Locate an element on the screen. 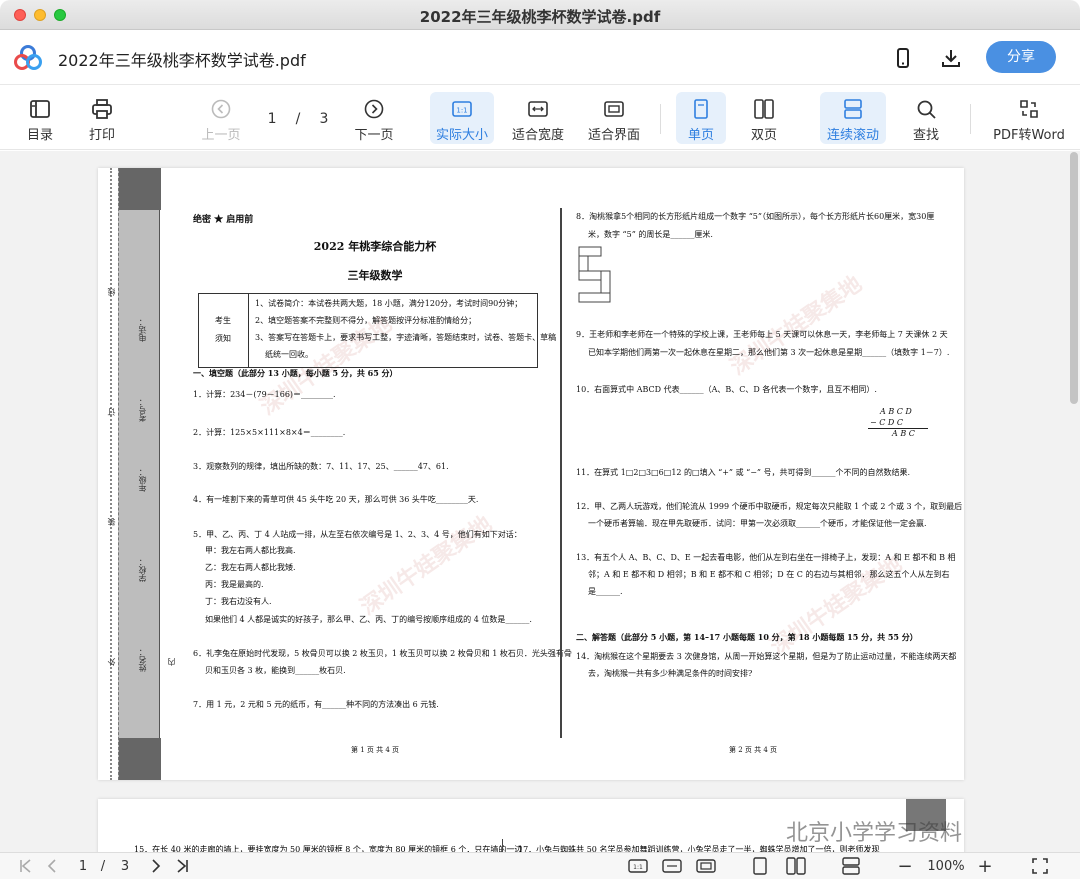 This screenshot has width=1080, height=879. toc-label: 目录 is located at coordinates (39, 135).